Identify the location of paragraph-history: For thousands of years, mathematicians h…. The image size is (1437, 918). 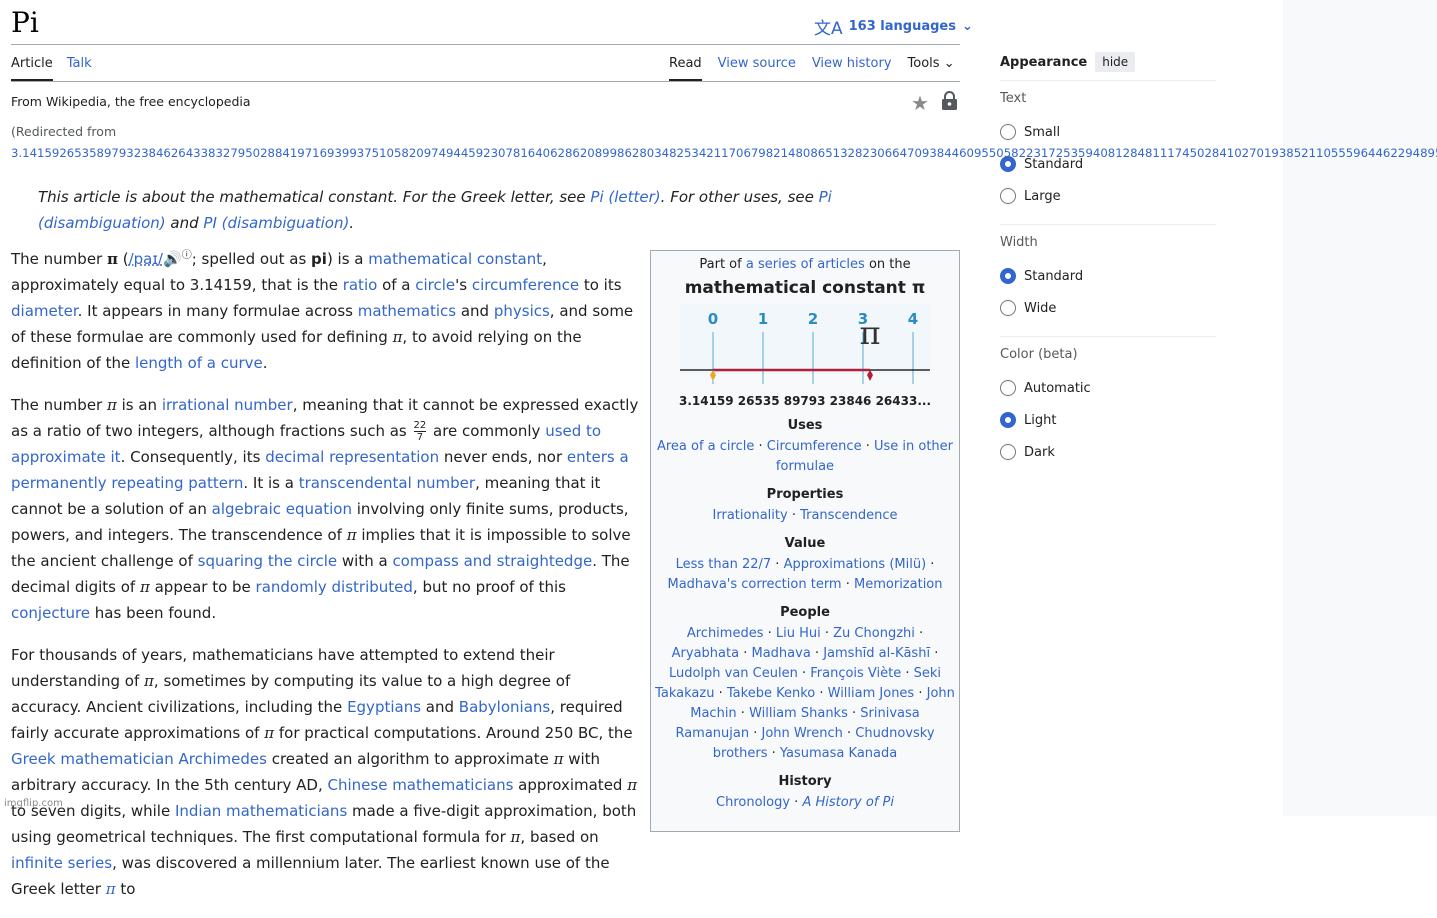
(325, 772).